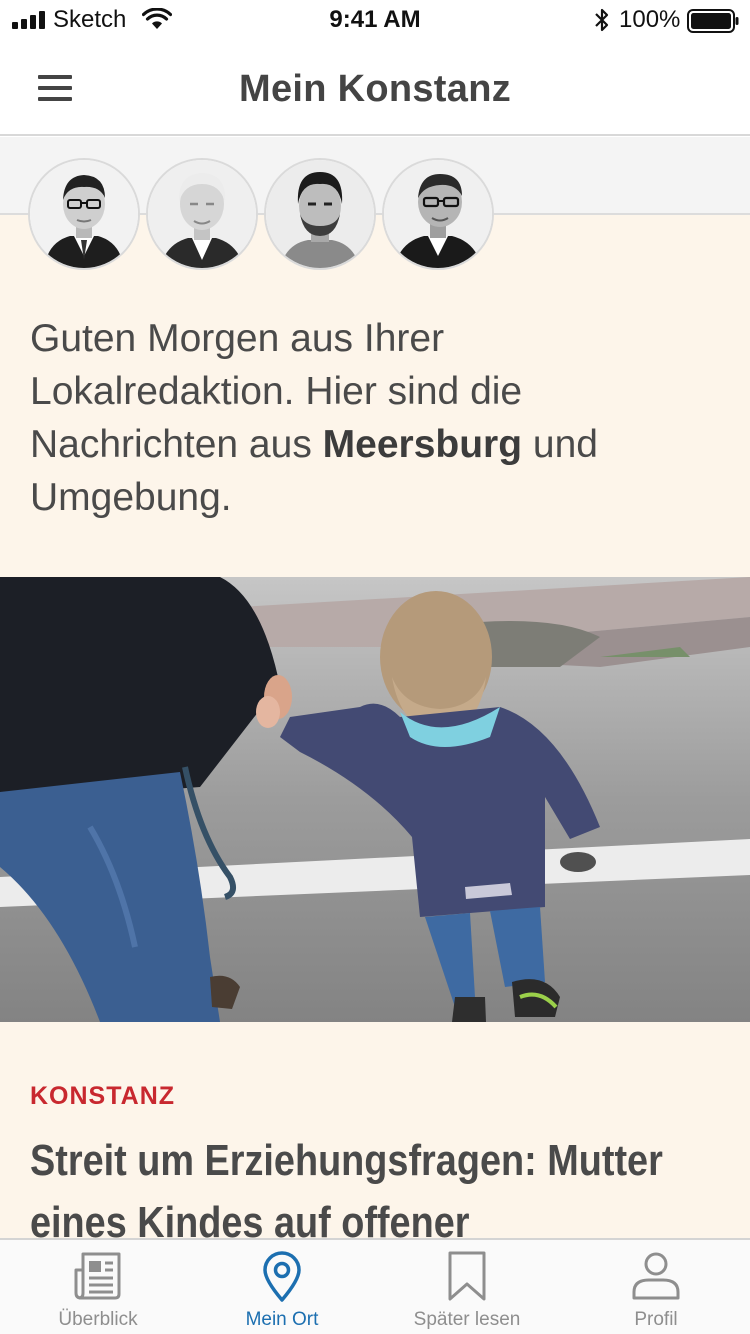 The height and width of the screenshot is (1334, 750). Describe the element at coordinates (467, 1276) in the screenshot. I see `bookmark-icon` at that location.